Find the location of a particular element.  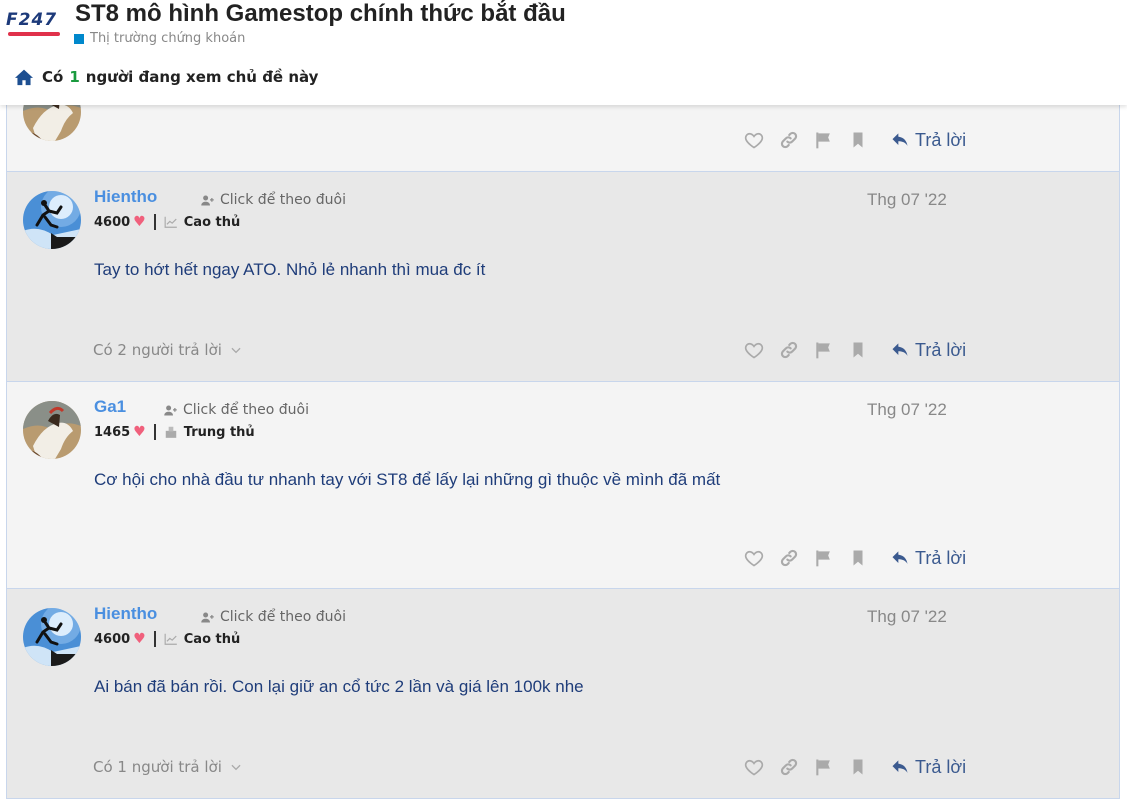

user-meta: 1465 ♥ Trung thủ is located at coordinates (174, 432).